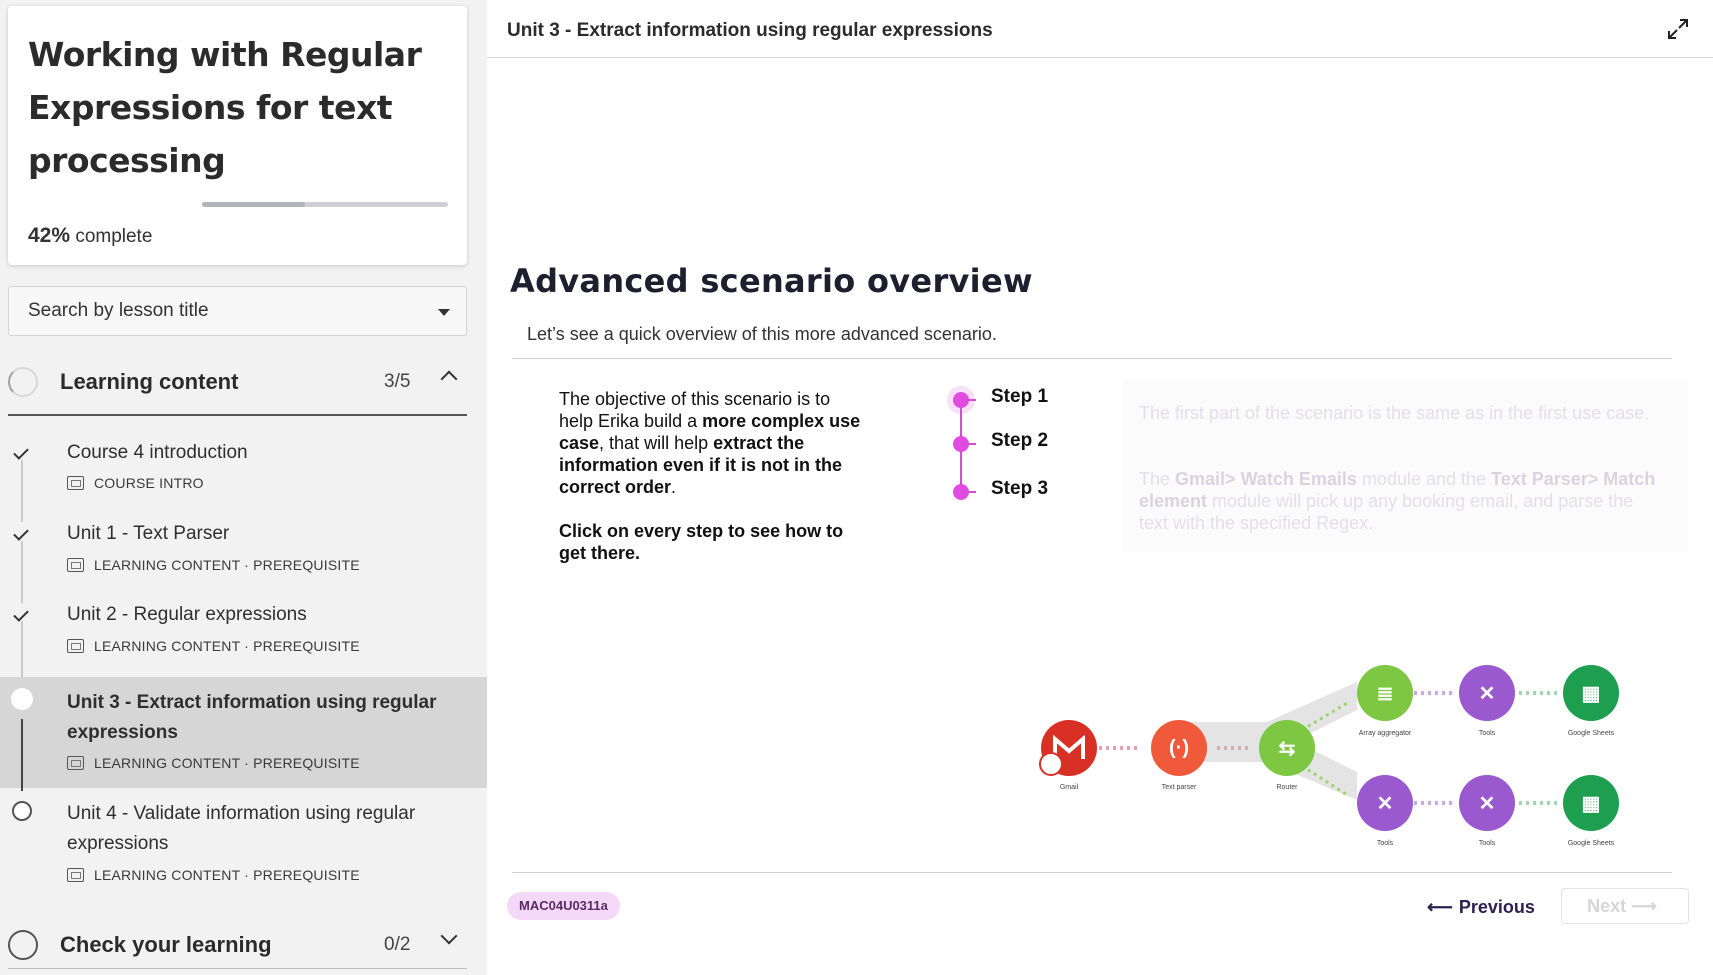 The image size is (1713, 975). What do you see at coordinates (1179, 748) in the screenshot?
I see `text-parser-module-icon: (·)` at bounding box center [1179, 748].